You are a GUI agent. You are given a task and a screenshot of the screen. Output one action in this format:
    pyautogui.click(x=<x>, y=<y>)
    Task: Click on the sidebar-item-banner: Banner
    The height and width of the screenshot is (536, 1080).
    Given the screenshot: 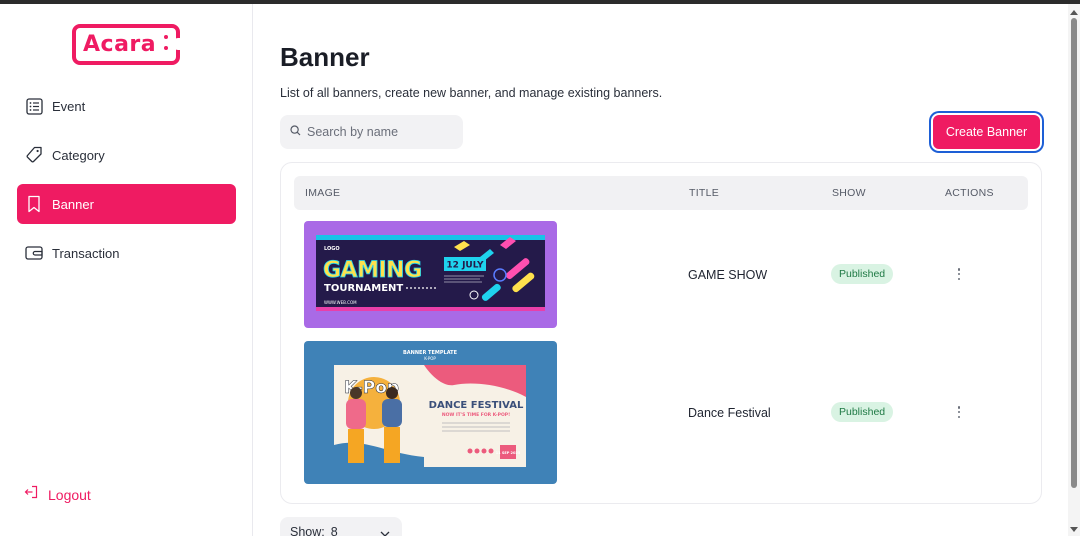 What is the action you would take?
    pyautogui.click(x=126, y=204)
    